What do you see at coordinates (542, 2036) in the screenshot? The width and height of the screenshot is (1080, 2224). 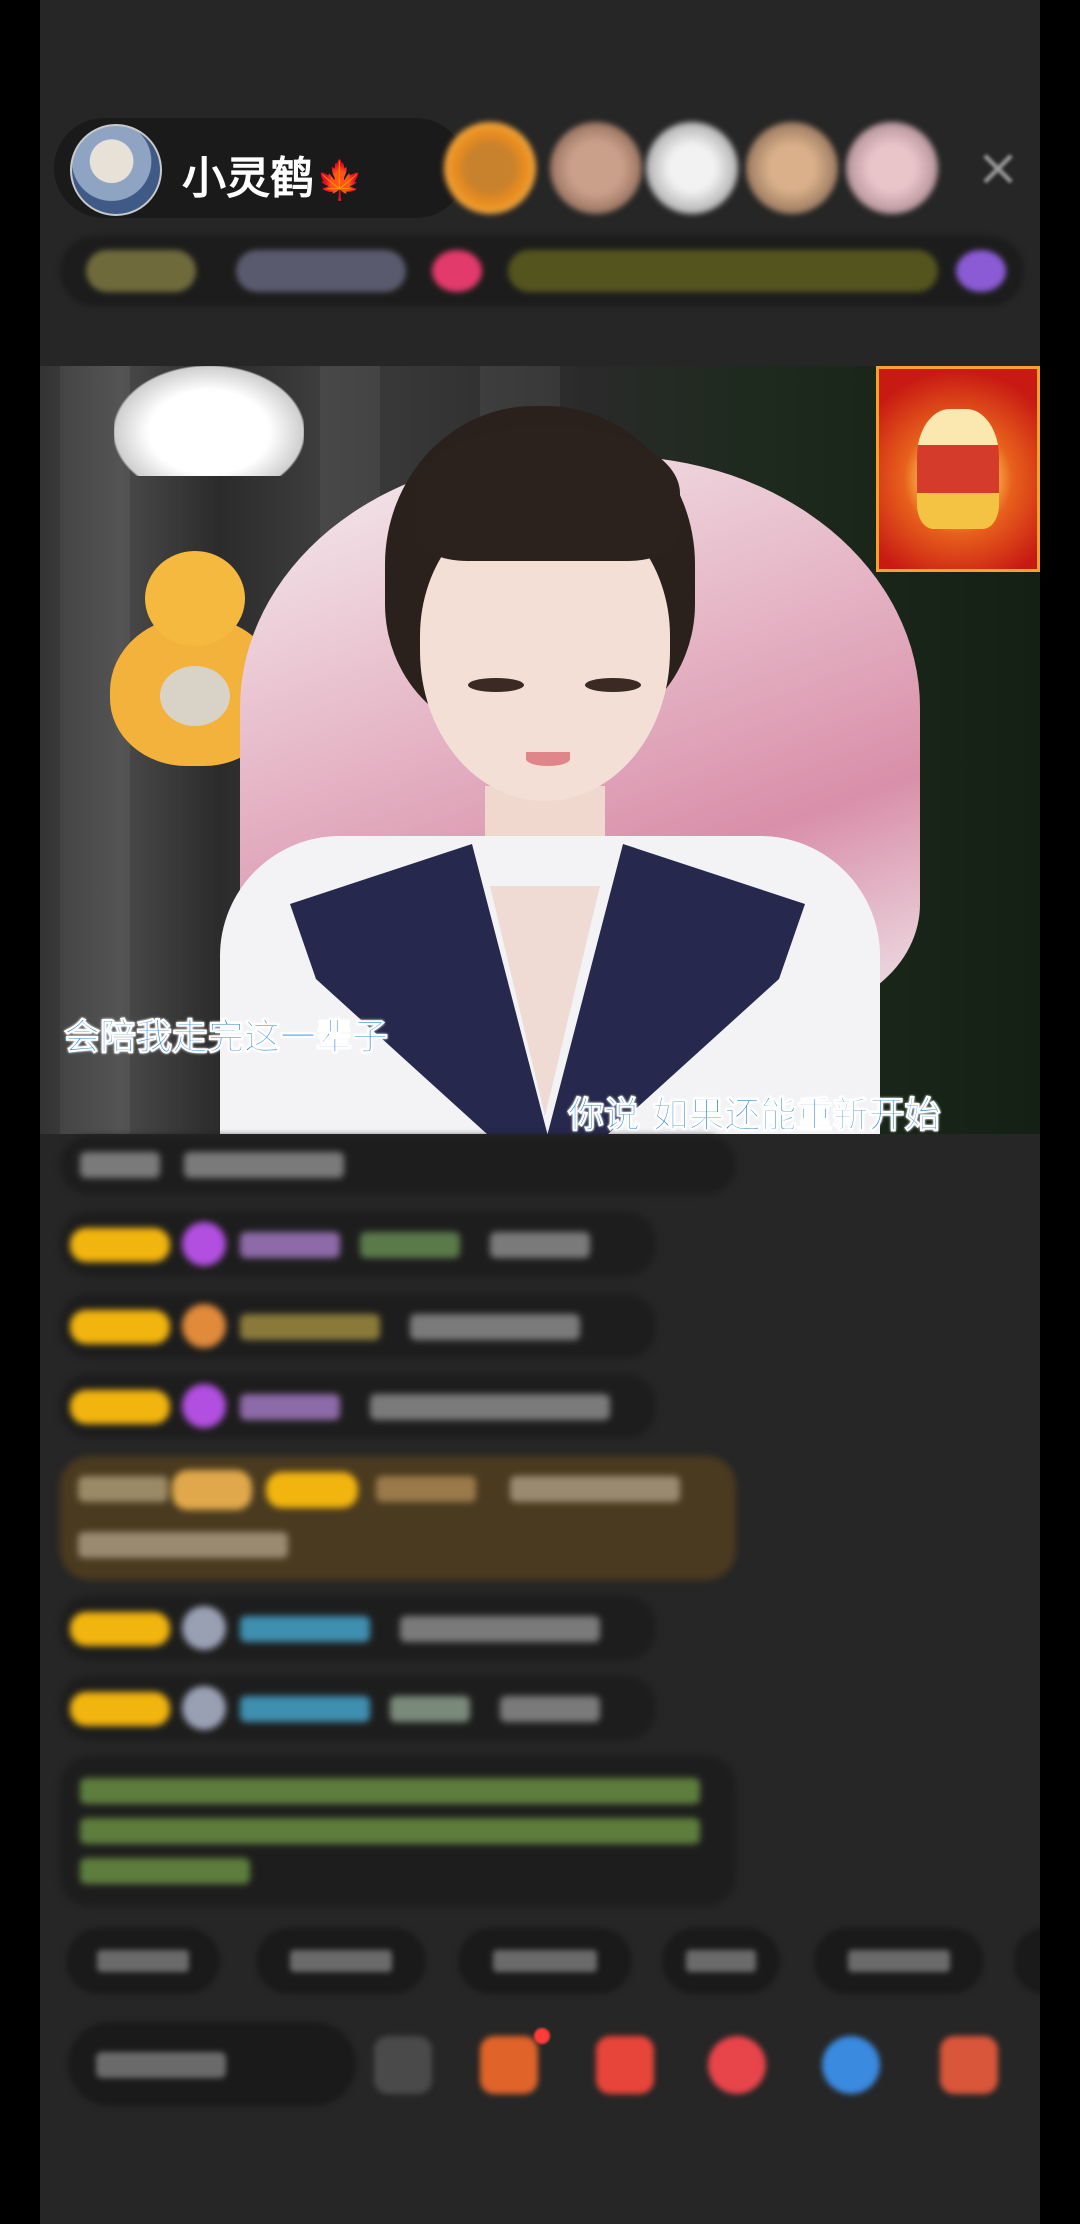 I see `notification-dot` at bounding box center [542, 2036].